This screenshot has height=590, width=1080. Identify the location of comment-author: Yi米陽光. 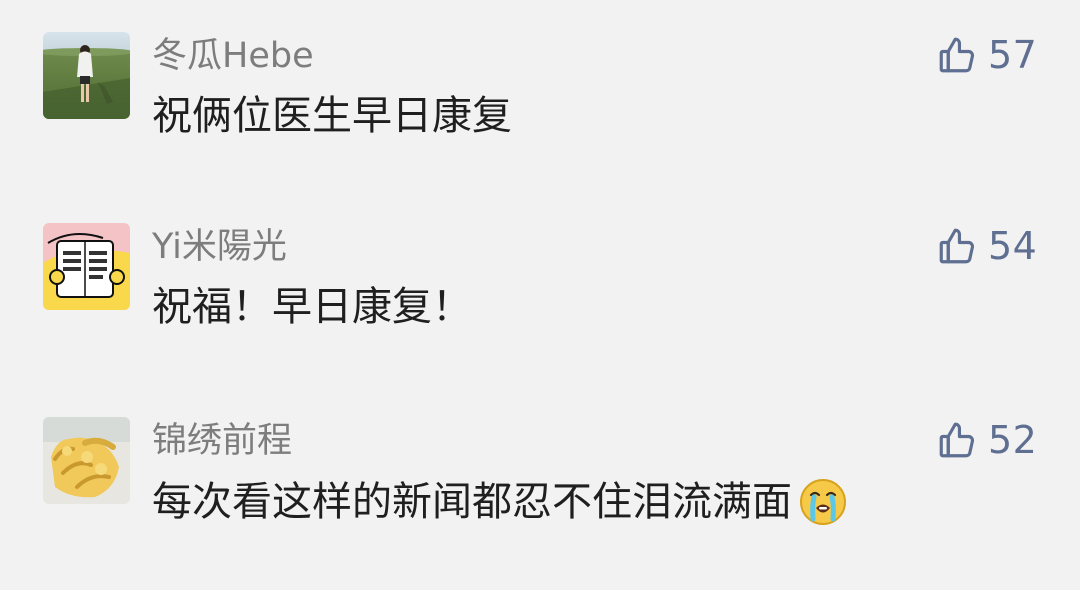
(219, 247).